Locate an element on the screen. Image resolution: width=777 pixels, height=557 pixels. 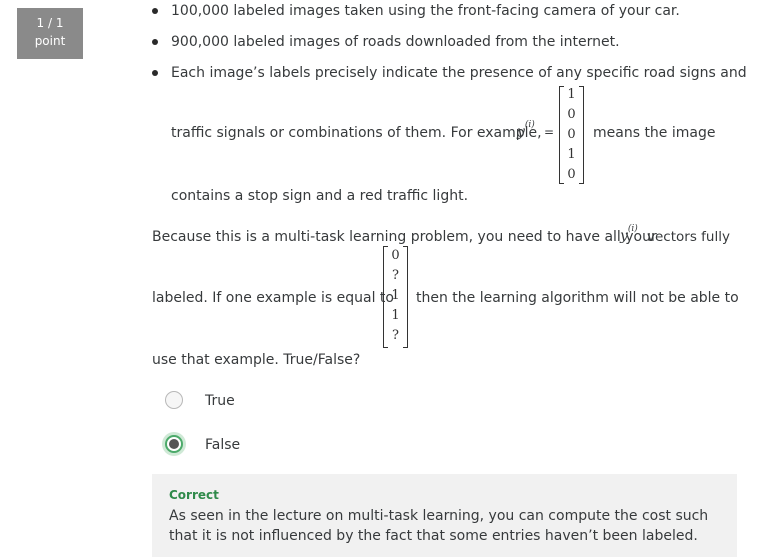
score-badge: 1 / 1 point is located at coordinates (50, 33).